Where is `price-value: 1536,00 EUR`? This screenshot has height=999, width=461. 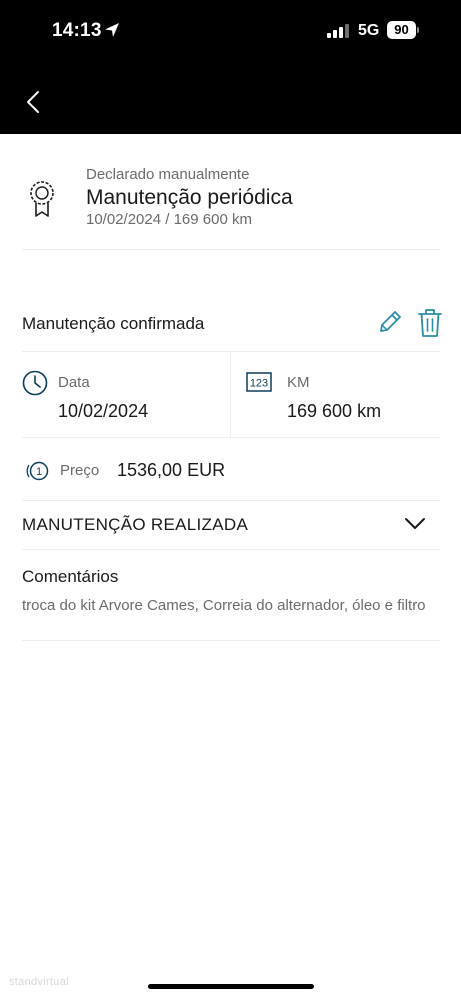 price-value: 1536,00 EUR is located at coordinates (171, 470).